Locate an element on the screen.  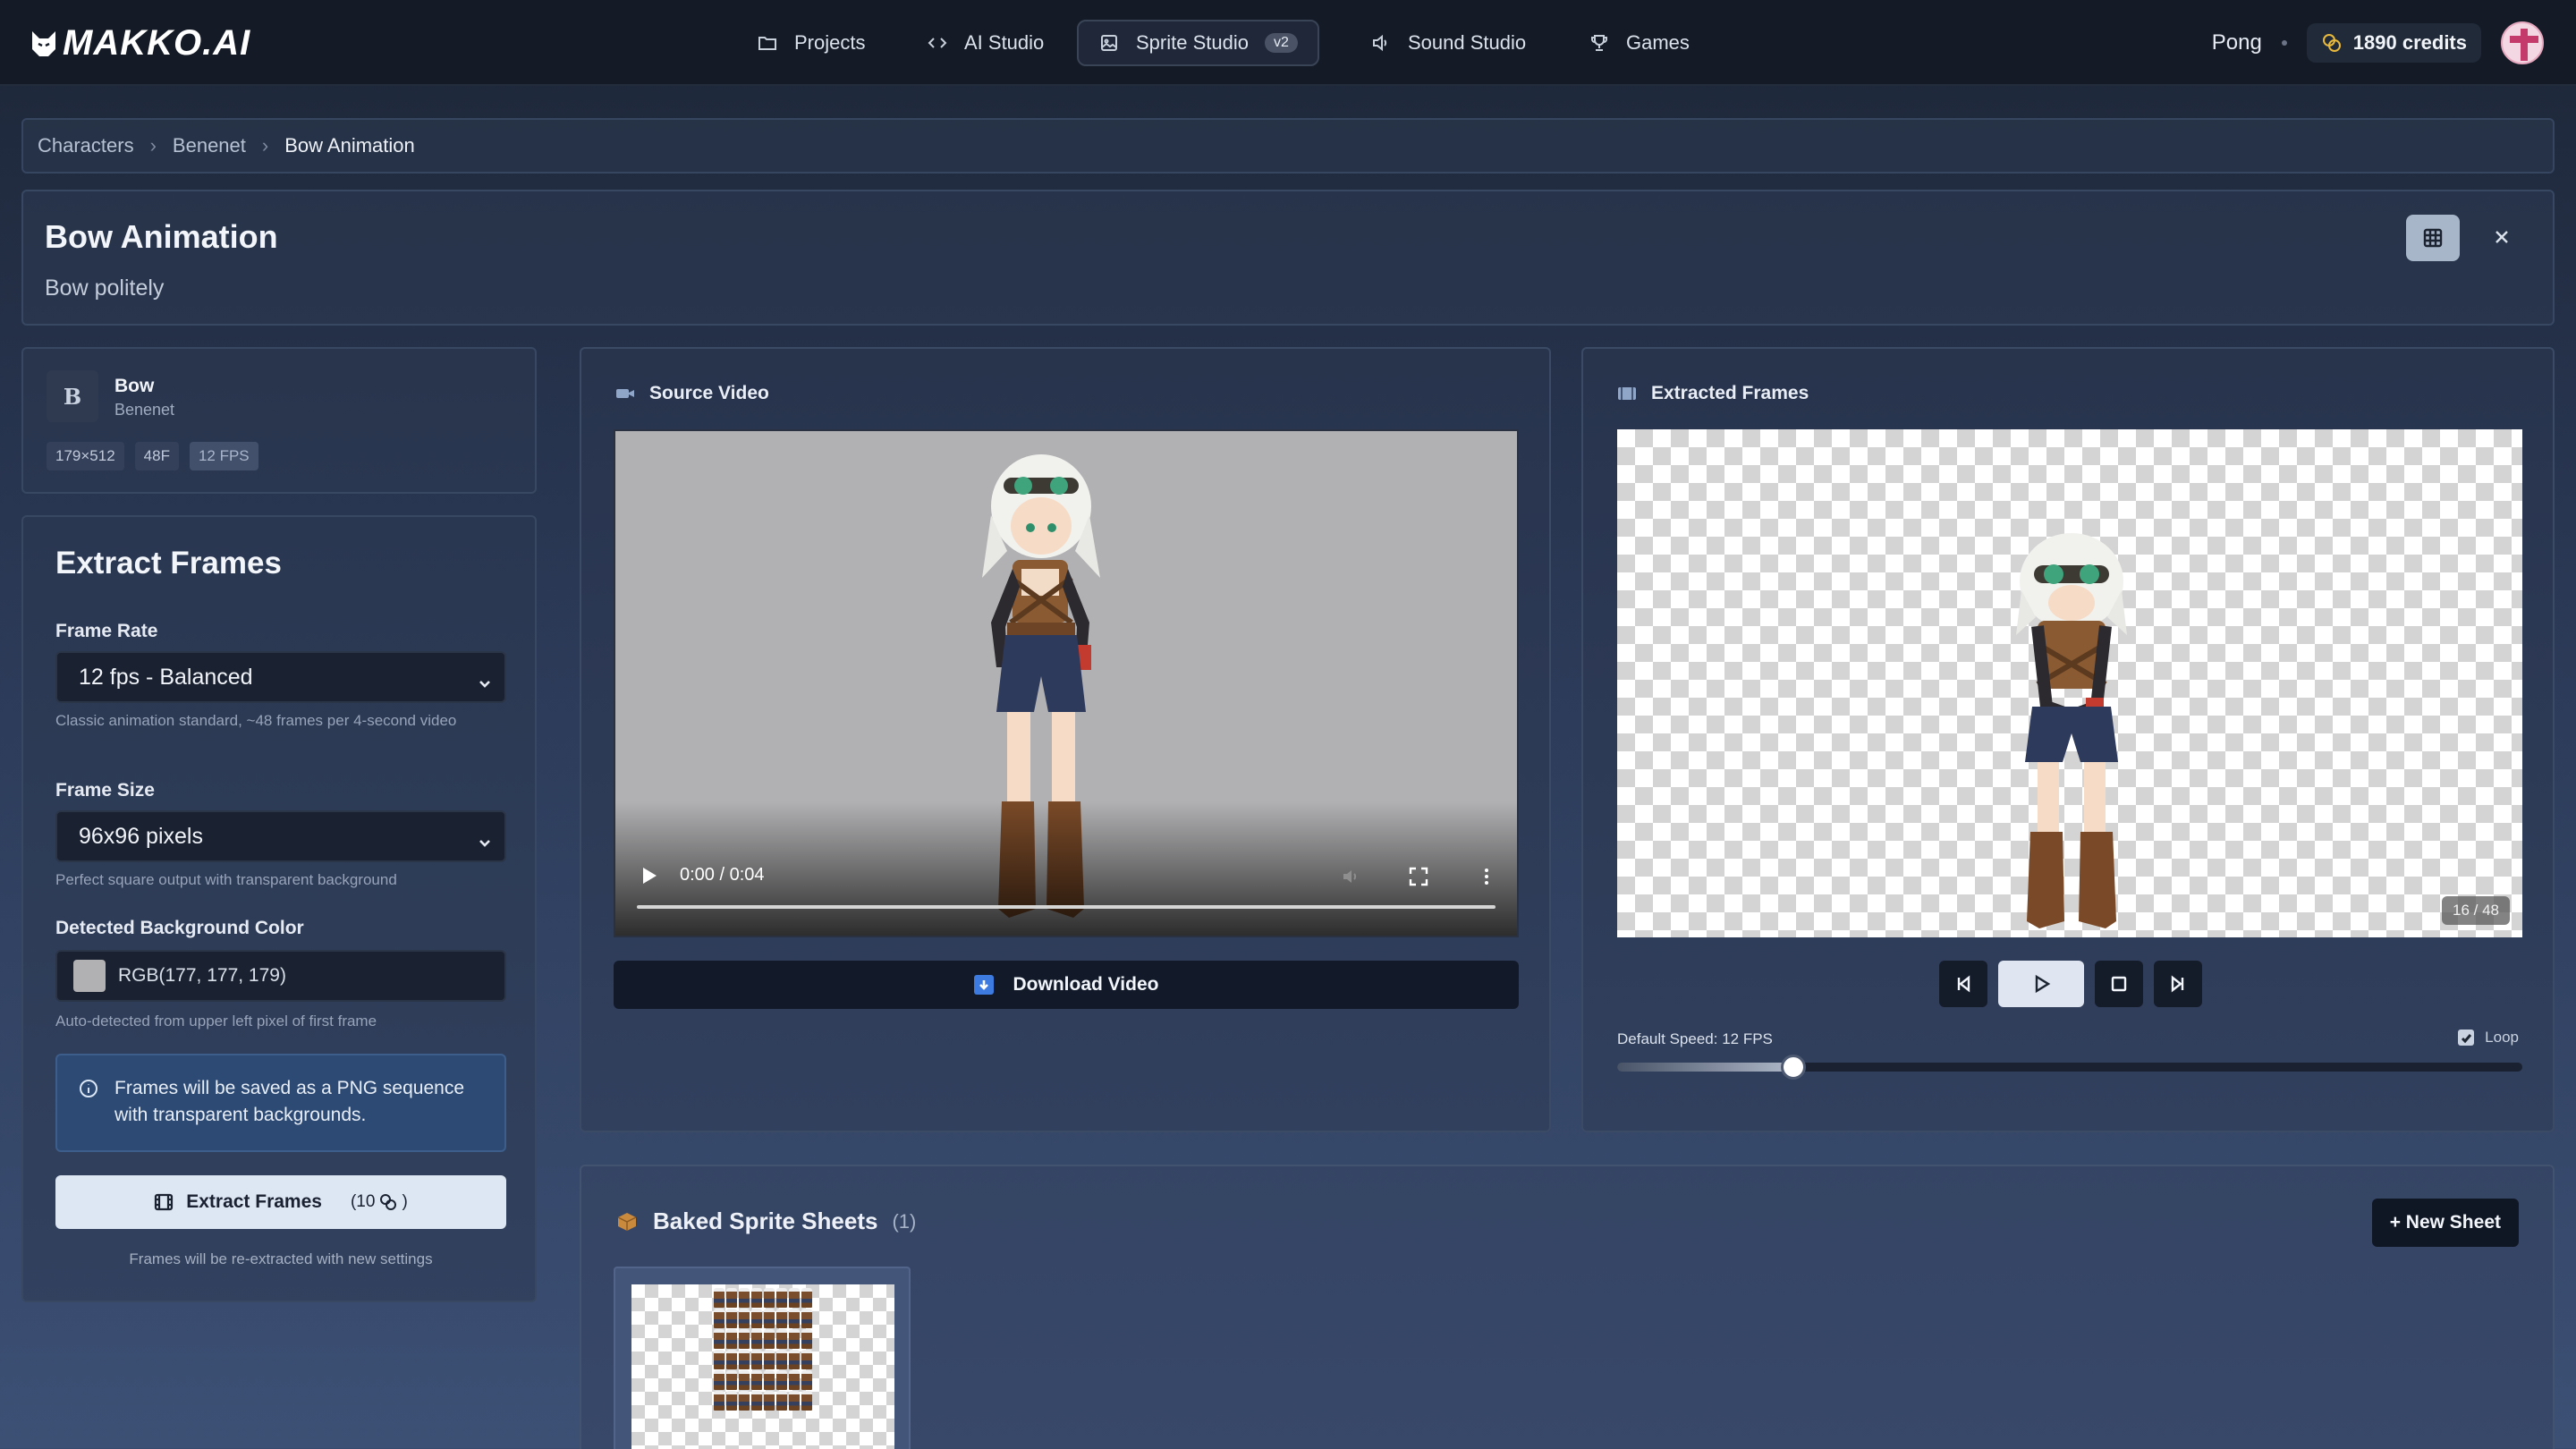
nav-sound-studio: Sound Studio is located at coordinates (1448, 43).